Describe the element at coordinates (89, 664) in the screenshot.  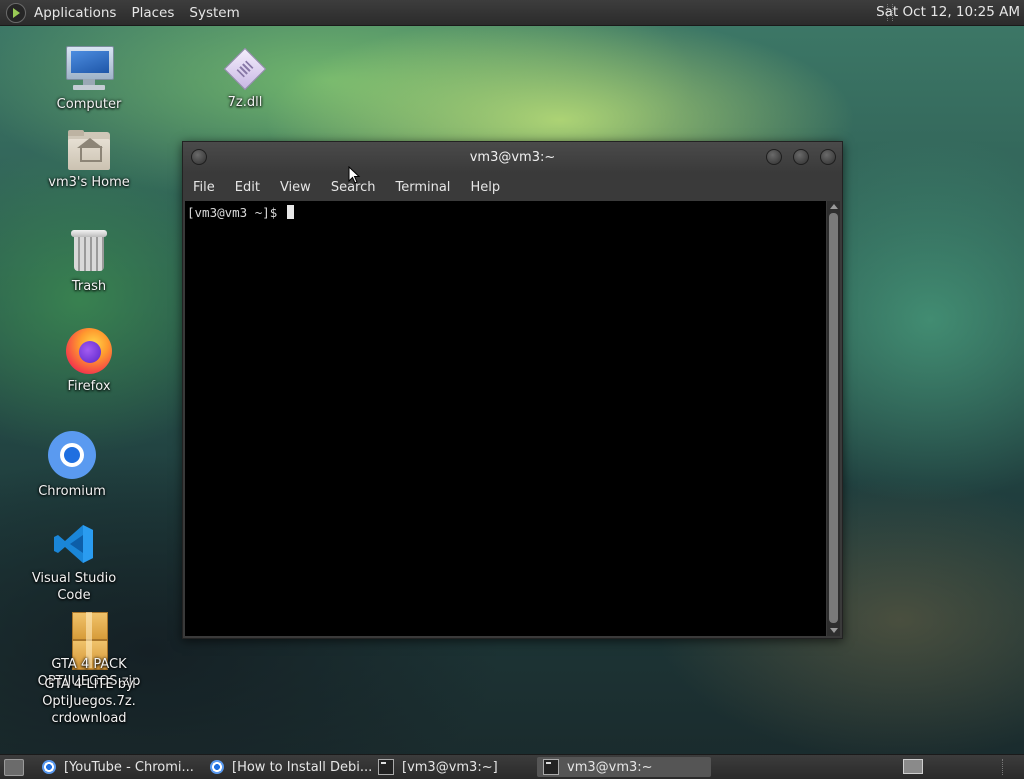
I see `desktop-icon-label: GTA 4 PACK` at that location.